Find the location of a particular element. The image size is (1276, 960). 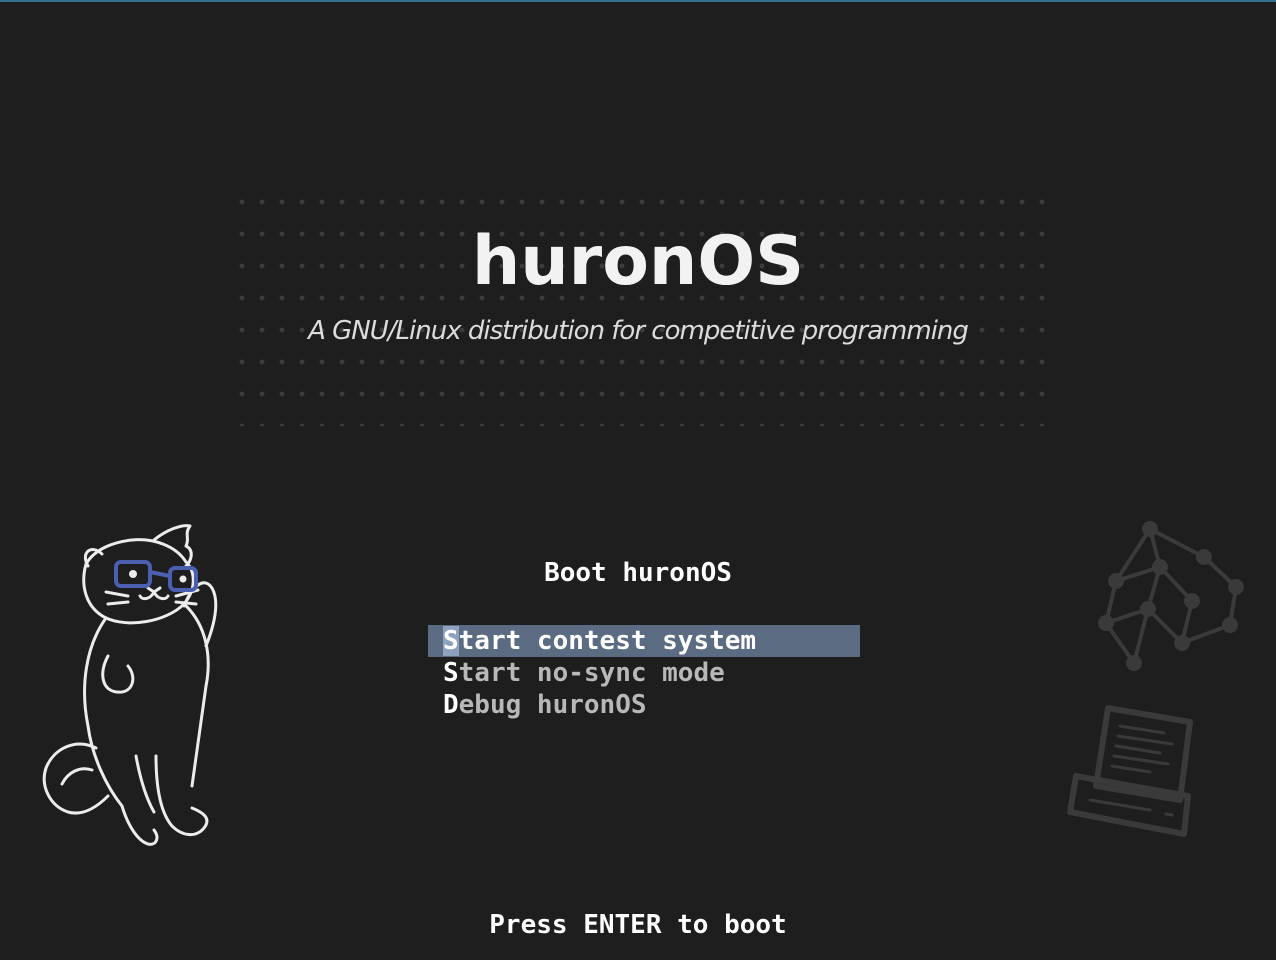

boot-hint: Press ENTER to boot is located at coordinates (638, 925).